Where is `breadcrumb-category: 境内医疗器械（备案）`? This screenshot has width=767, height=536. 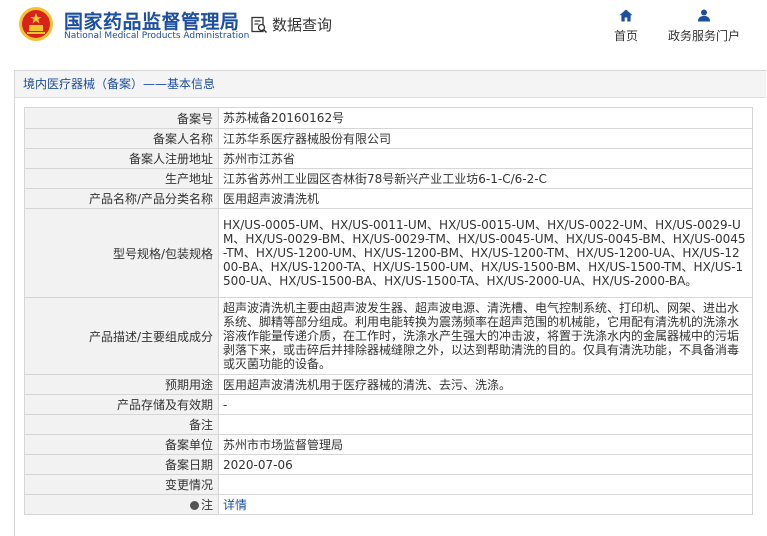 breadcrumb-category: 境内医疗器械（备案） is located at coordinates (83, 84).